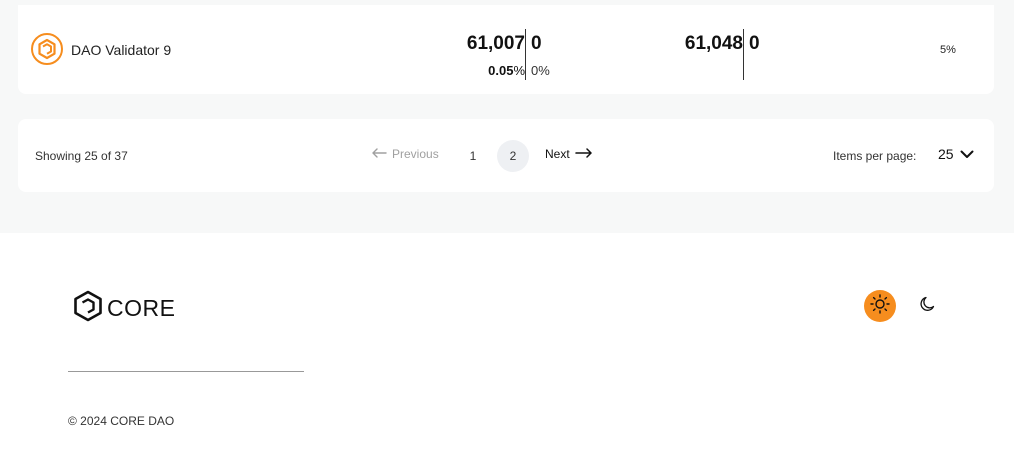  What do you see at coordinates (47, 49) in the screenshot?
I see `validator-core-icon` at bounding box center [47, 49].